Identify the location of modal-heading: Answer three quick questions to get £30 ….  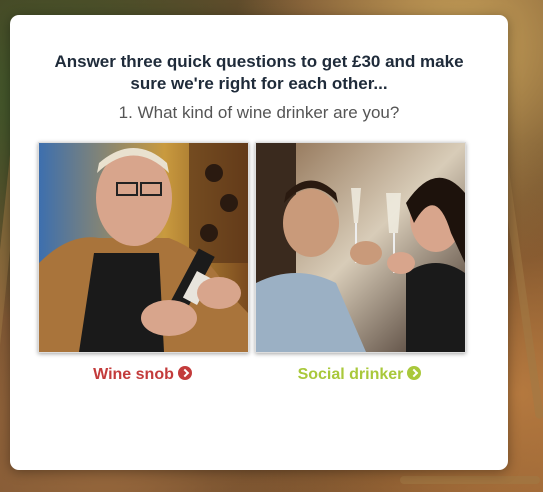
(259, 72).